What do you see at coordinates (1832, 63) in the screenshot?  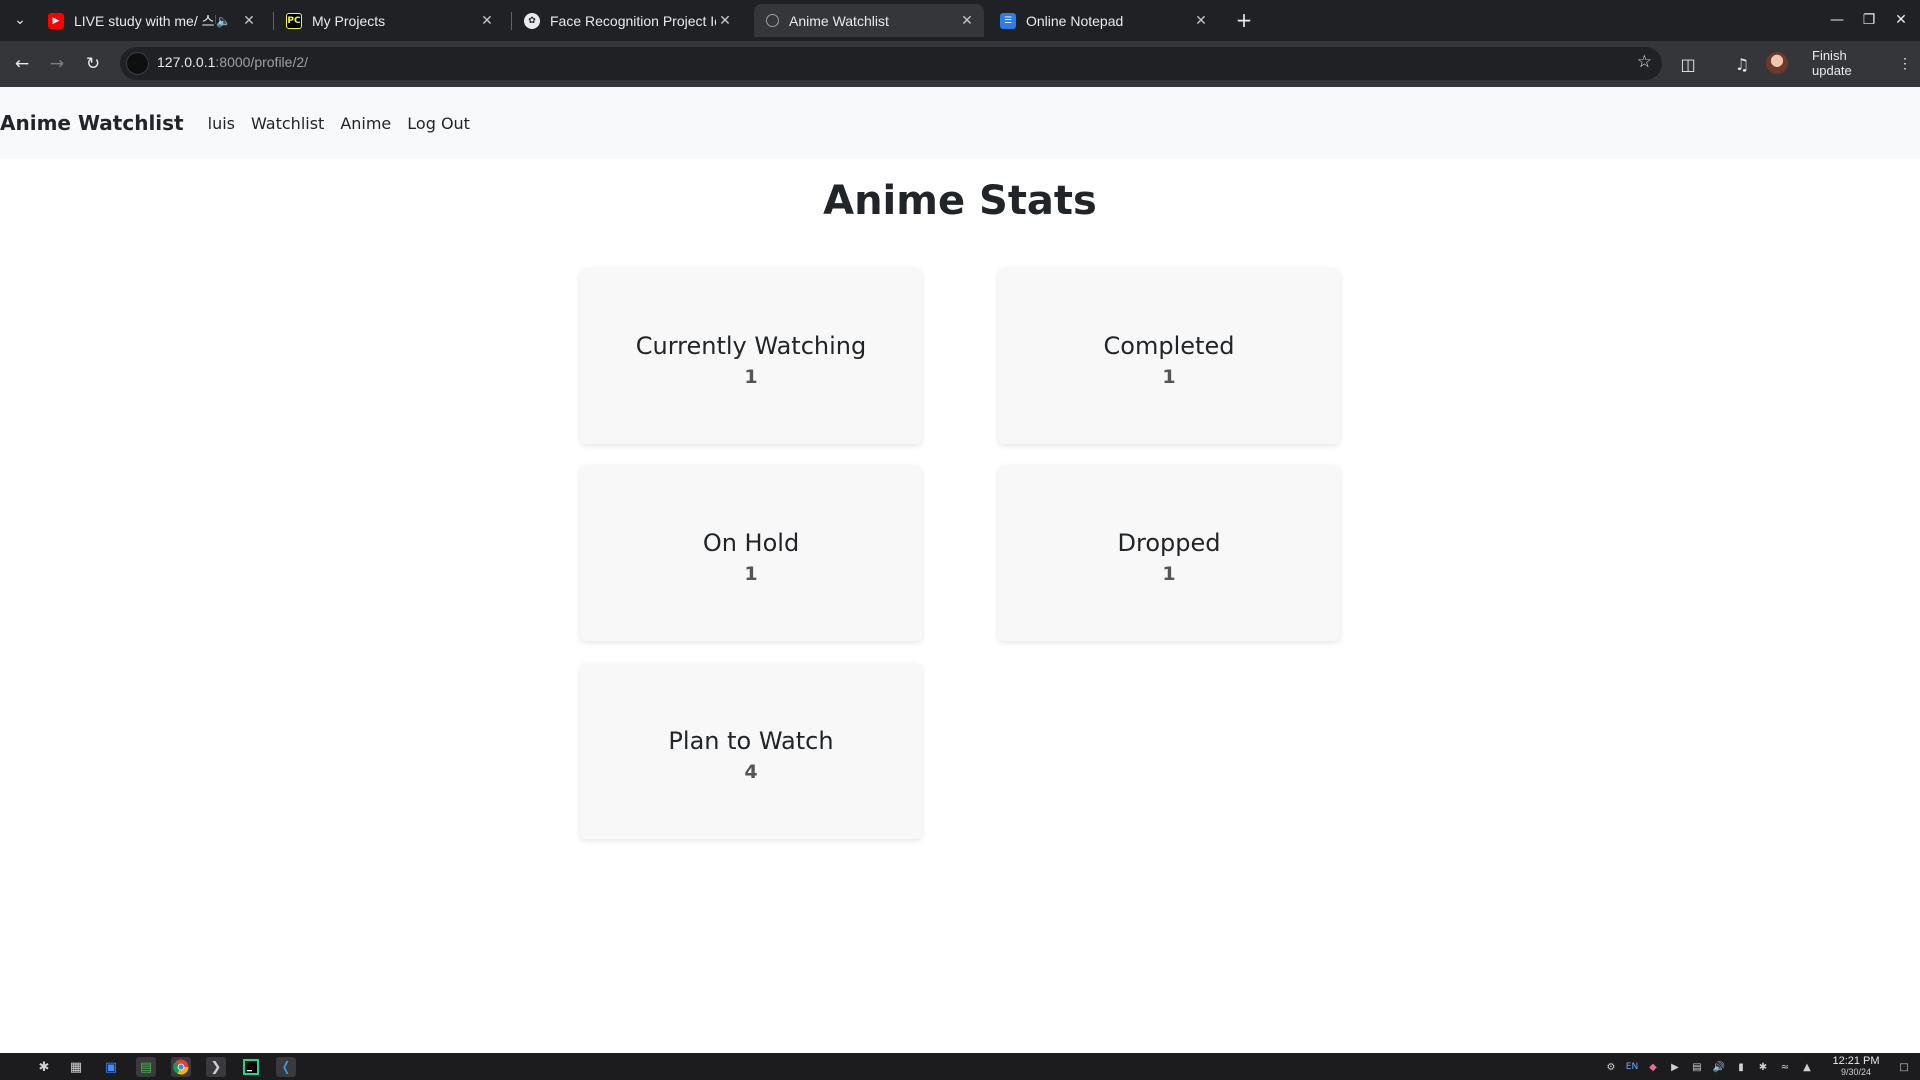 I see `finish-update-label: Finish update` at bounding box center [1832, 63].